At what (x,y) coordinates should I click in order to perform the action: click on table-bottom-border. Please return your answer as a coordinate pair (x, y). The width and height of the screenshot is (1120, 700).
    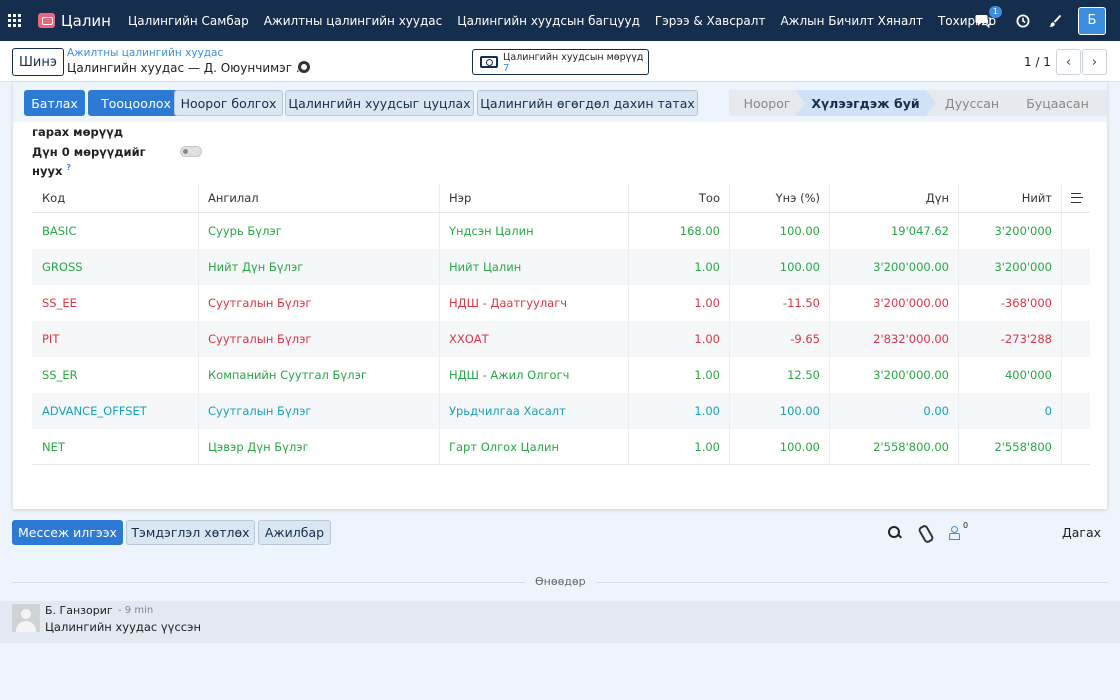
    Looking at the image, I should click on (561, 464).